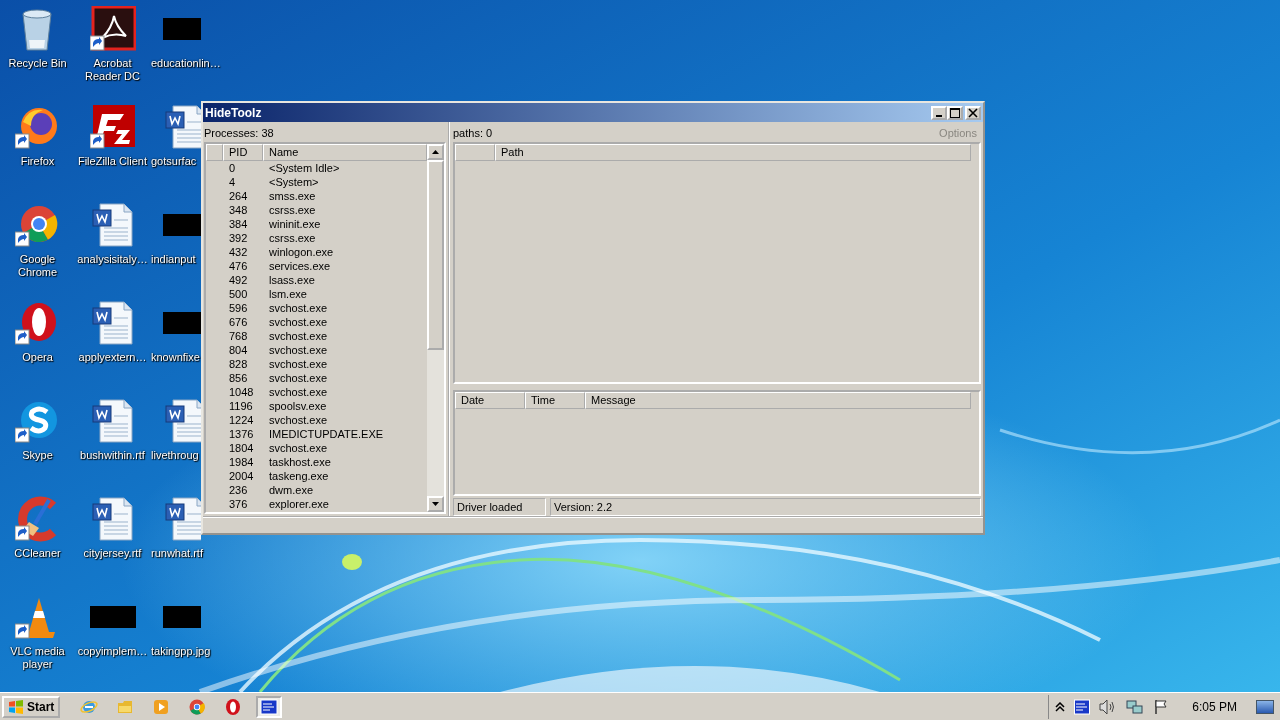  What do you see at coordinates (299, 476) in the screenshot?
I see `table-cell: taskeng.exe` at bounding box center [299, 476].